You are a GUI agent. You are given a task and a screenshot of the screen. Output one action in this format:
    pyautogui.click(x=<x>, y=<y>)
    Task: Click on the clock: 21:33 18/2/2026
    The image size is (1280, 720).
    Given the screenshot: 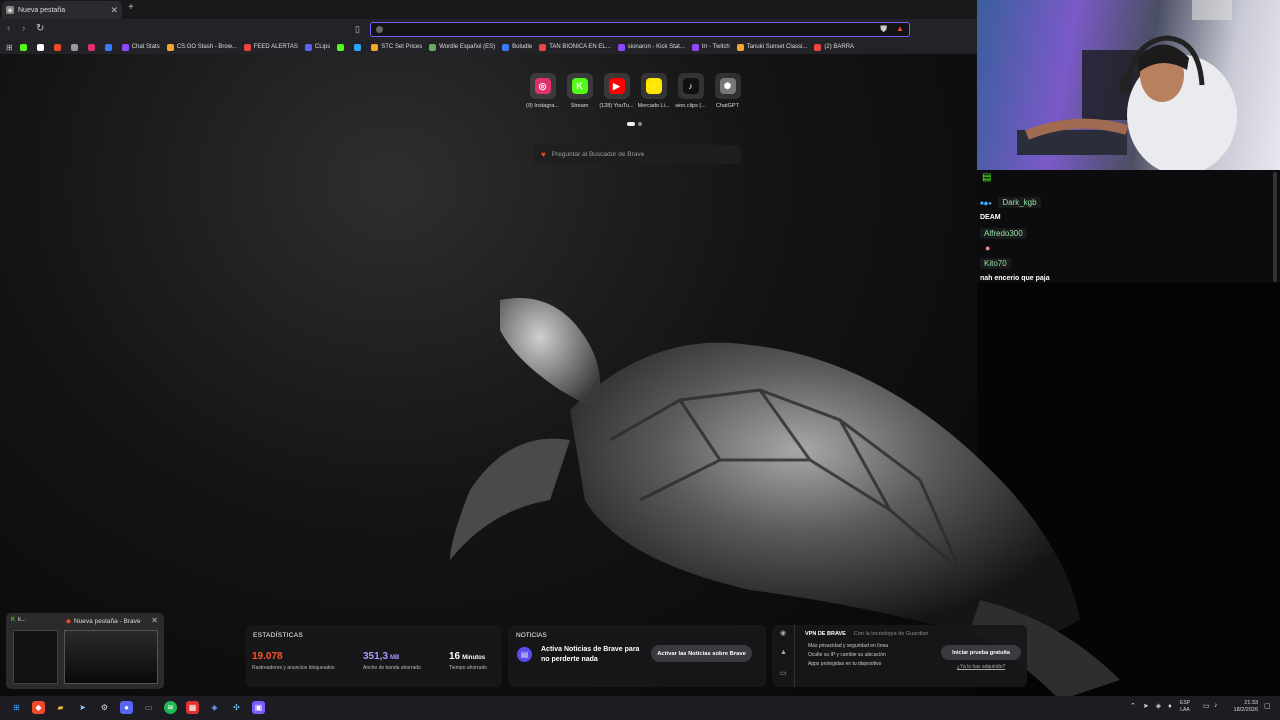 What is the action you would take?
    pyautogui.click(x=1243, y=707)
    